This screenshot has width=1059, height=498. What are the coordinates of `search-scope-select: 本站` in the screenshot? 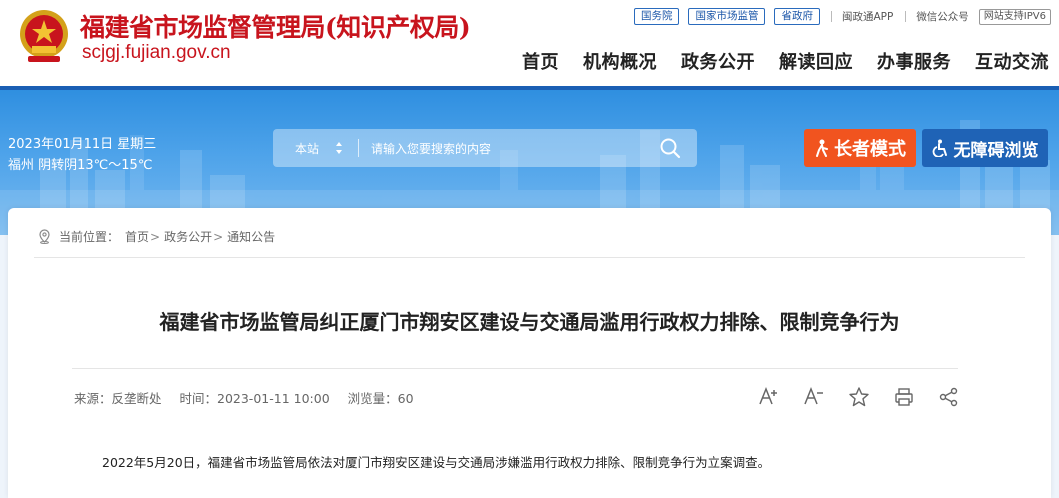 It's located at (307, 148).